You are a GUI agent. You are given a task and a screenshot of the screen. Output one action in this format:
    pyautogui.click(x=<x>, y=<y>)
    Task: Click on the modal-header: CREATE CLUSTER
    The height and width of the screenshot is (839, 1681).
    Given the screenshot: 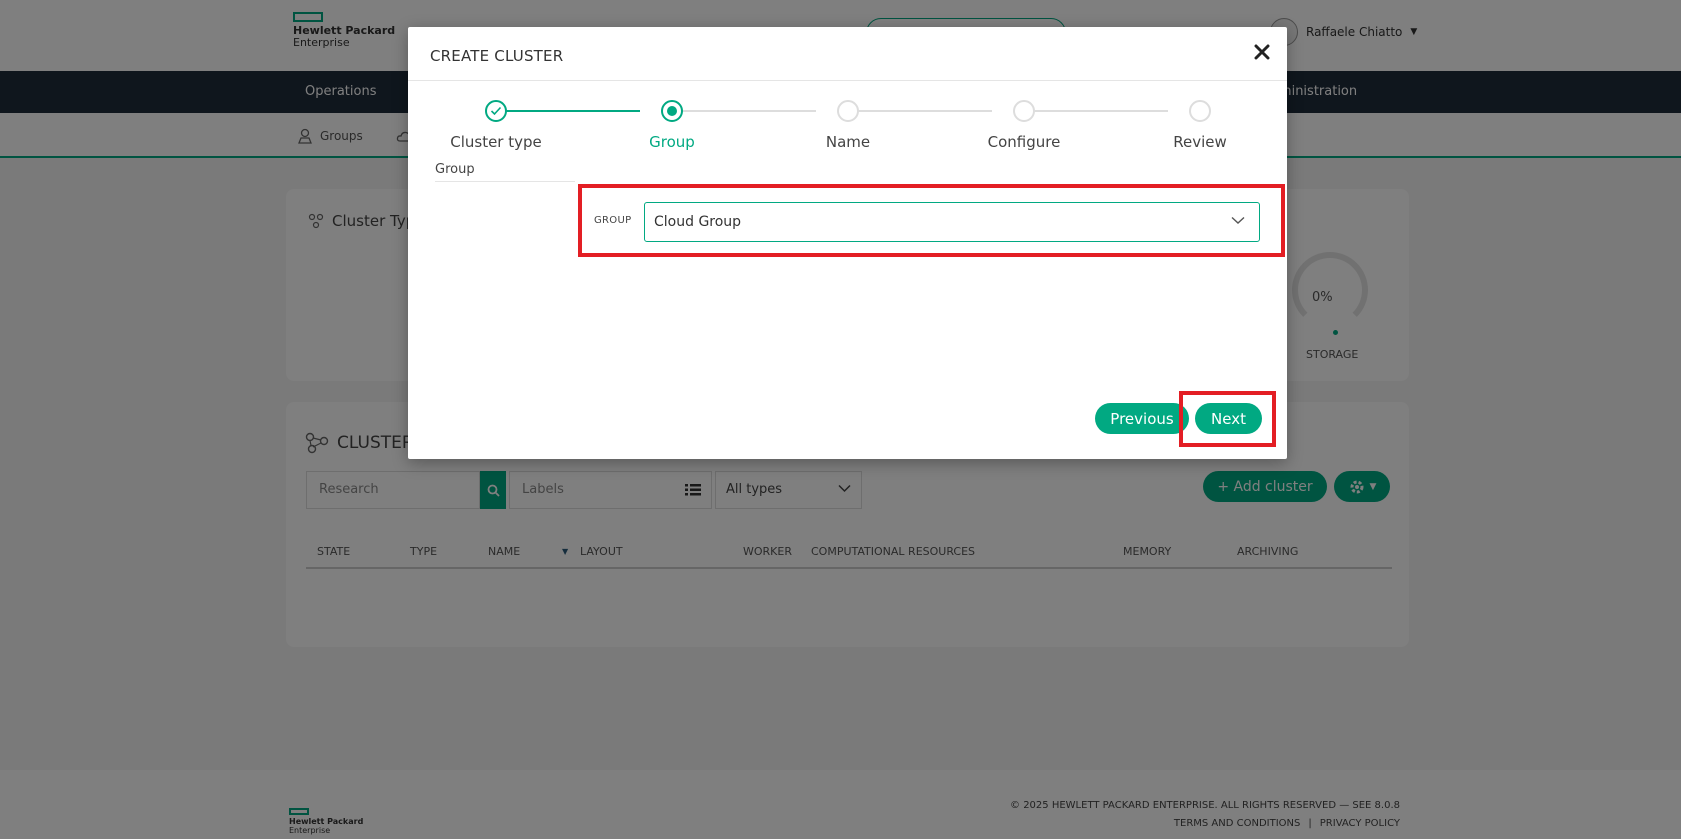 What is the action you would take?
    pyautogui.click(x=847, y=54)
    